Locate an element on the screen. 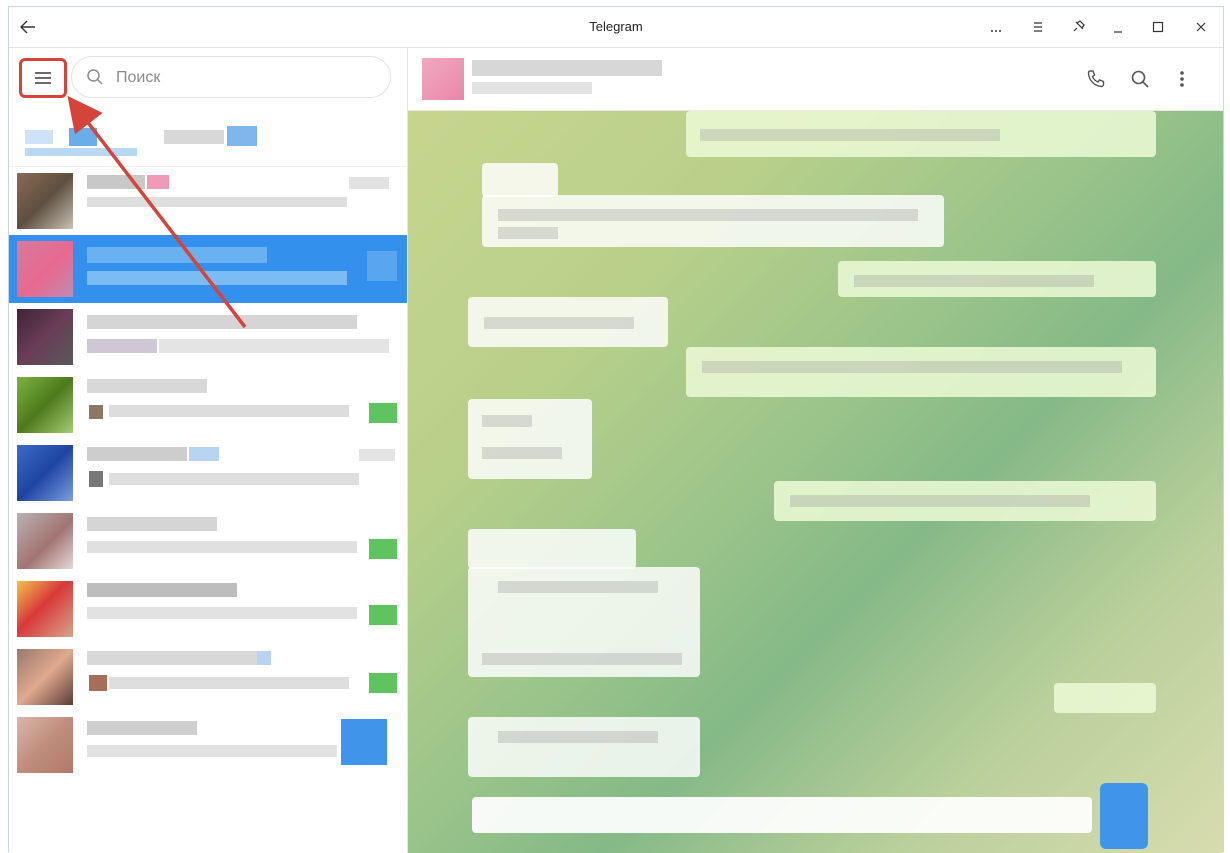  chat-list-item-selected is located at coordinates (208, 269).